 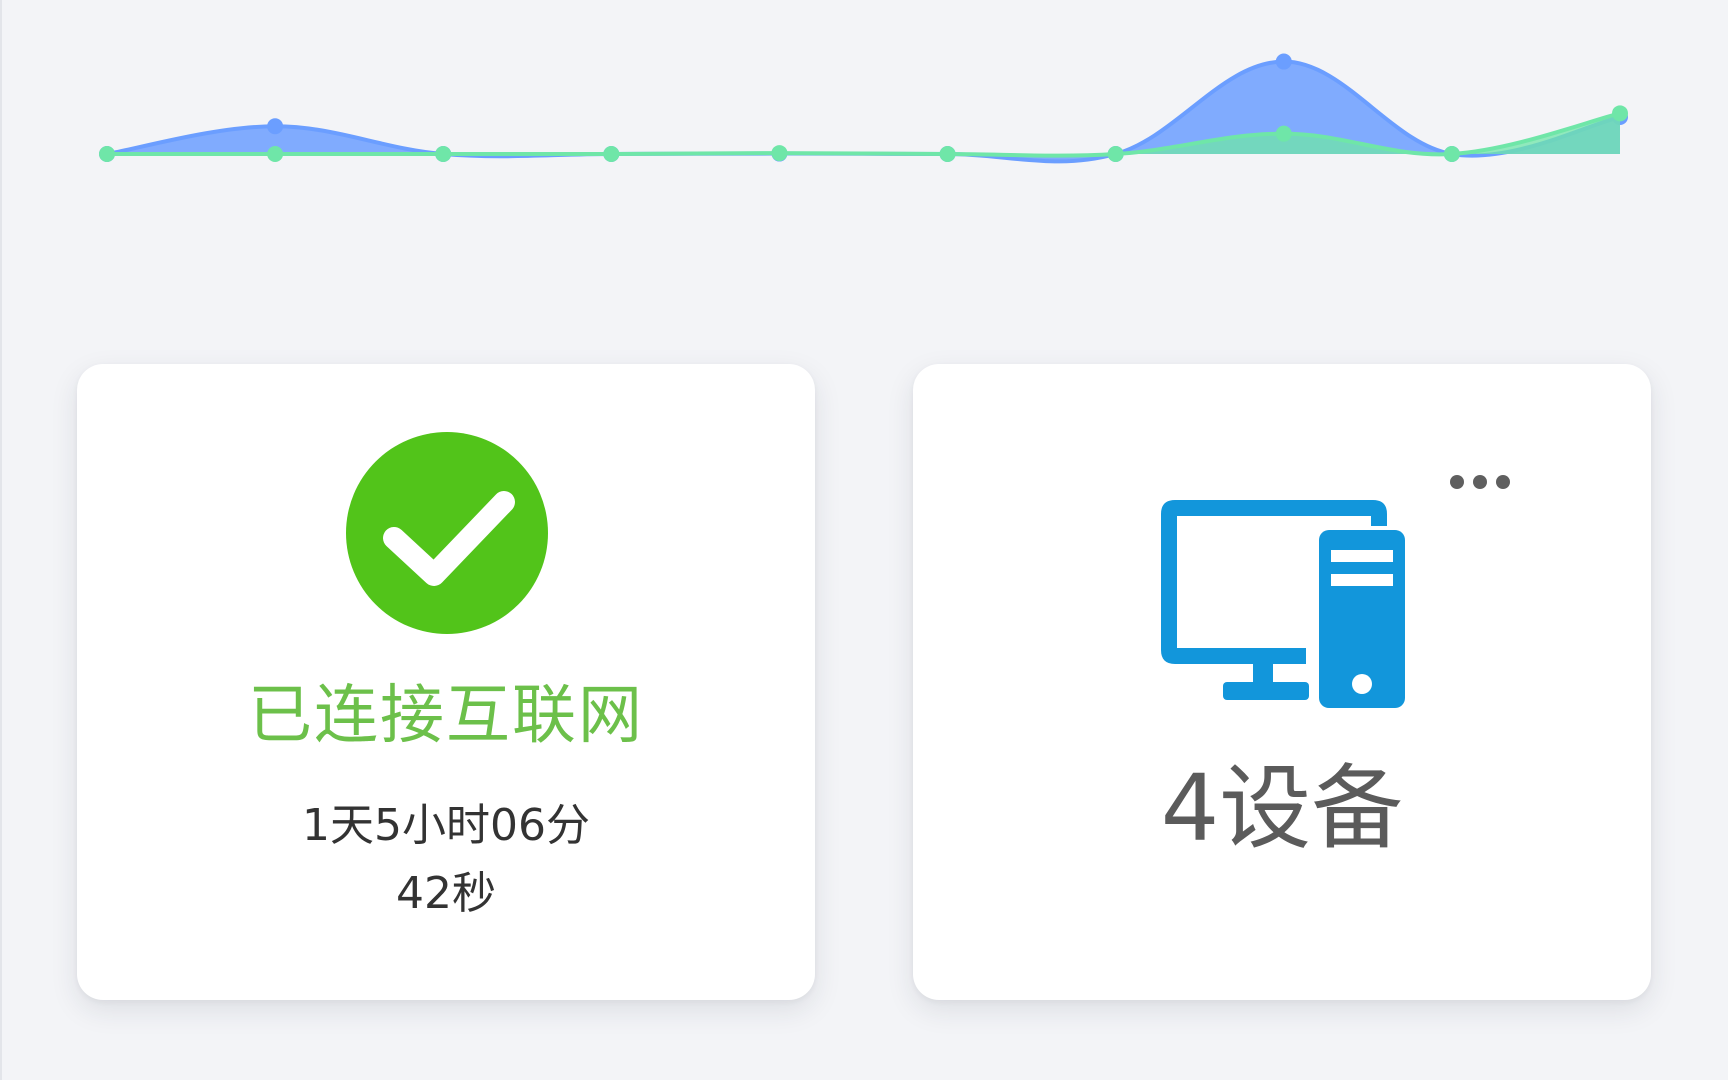 I want to click on more-button, so click(x=1480, y=482).